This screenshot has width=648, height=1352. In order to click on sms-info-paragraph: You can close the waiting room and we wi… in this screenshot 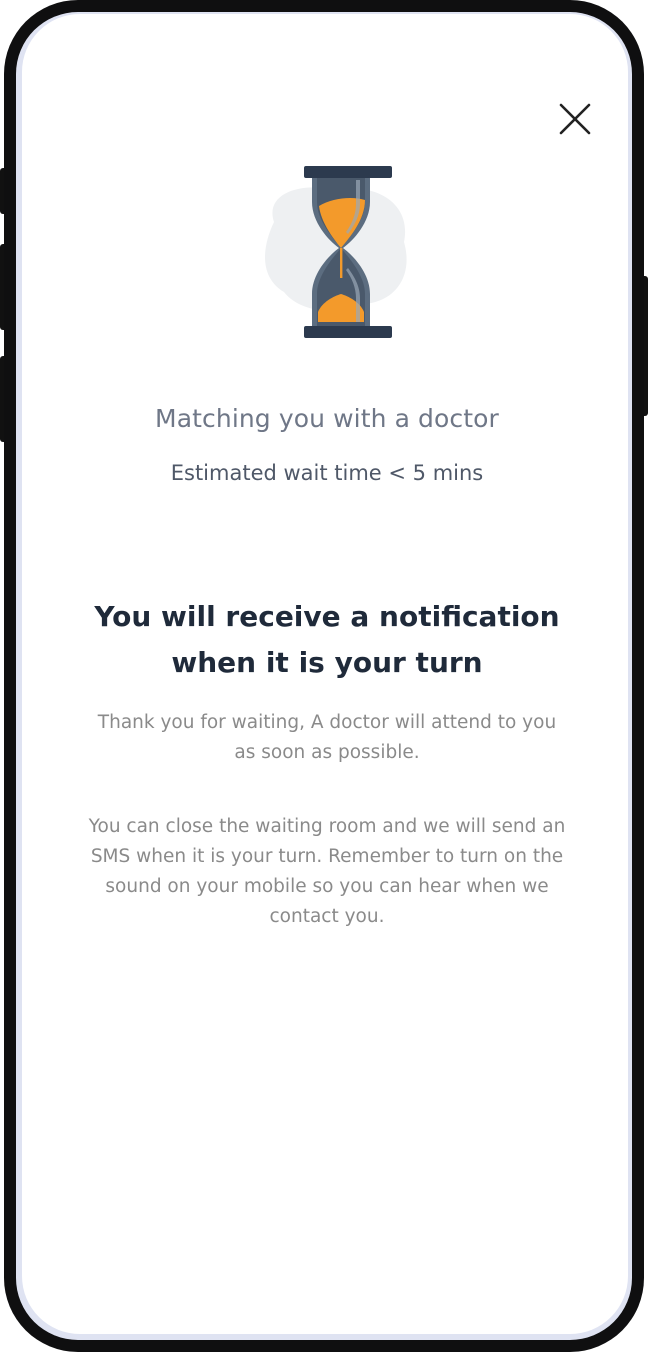, I will do `click(327, 871)`.